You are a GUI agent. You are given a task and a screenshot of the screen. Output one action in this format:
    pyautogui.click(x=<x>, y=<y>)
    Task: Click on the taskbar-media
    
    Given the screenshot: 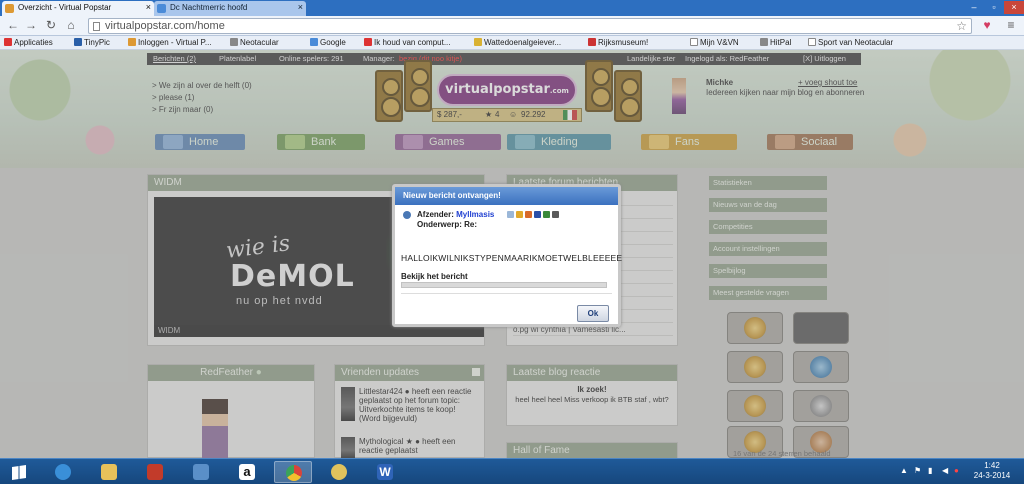 What is the action you would take?
    pyautogui.click(x=155, y=472)
    